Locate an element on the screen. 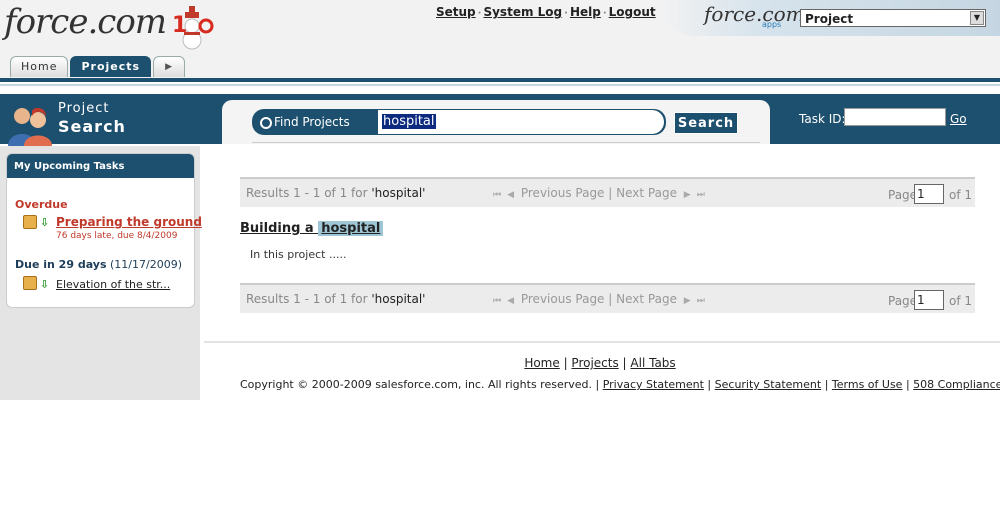 This screenshot has width=1000, height=510. people-icon is located at coordinates (30, 126).